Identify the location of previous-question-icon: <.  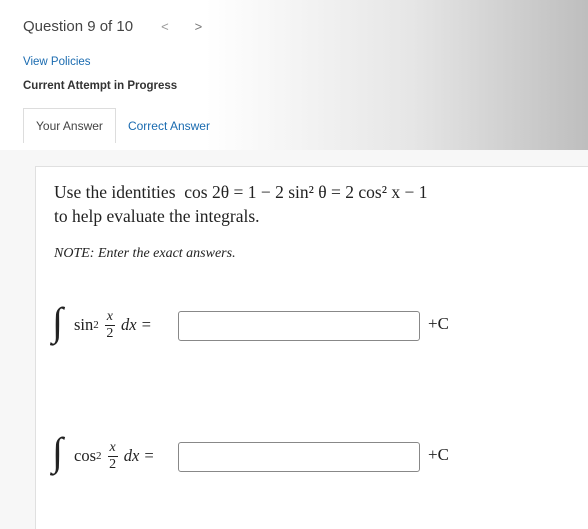
(165, 26).